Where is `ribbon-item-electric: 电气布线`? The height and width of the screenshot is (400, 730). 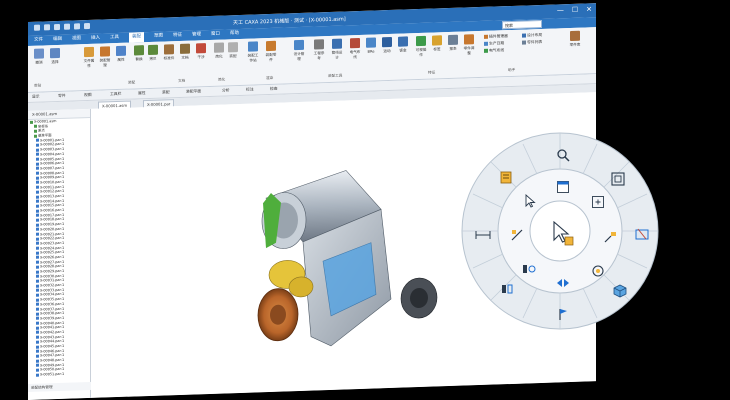
ribbon-item-electric: 电气布线 is located at coordinates (494, 50).